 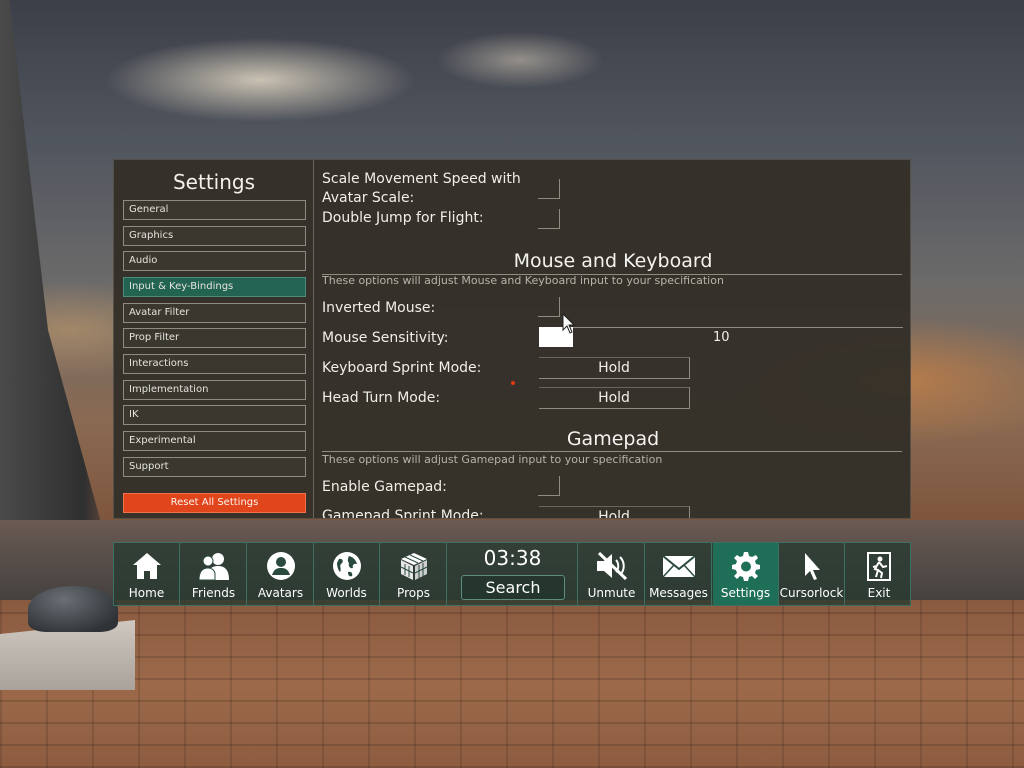 What do you see at coordinates (569, 323) in the screenshot?
I see `mouse-cursor-icon` at bounding box center [569, 323].